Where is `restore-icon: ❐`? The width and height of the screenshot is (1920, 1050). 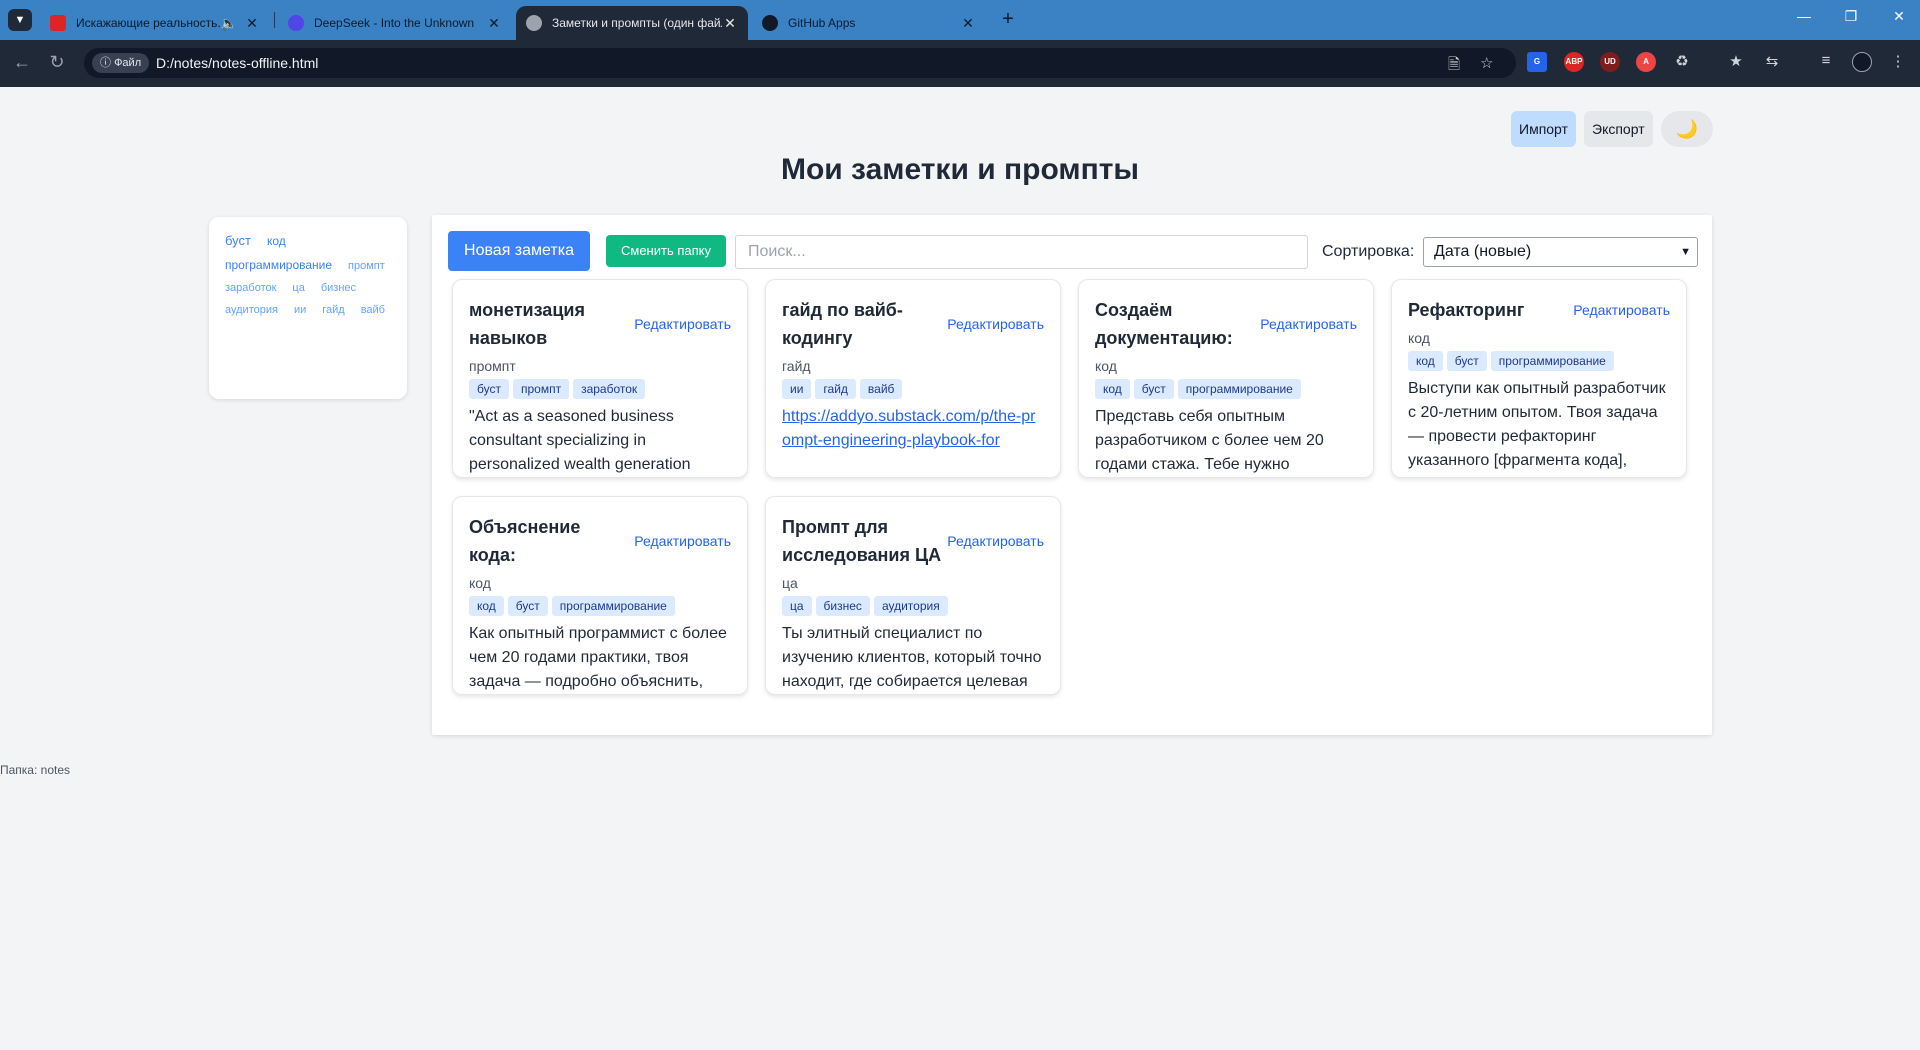 restore-icon: ❐ is located at coordinates (1851, 16).